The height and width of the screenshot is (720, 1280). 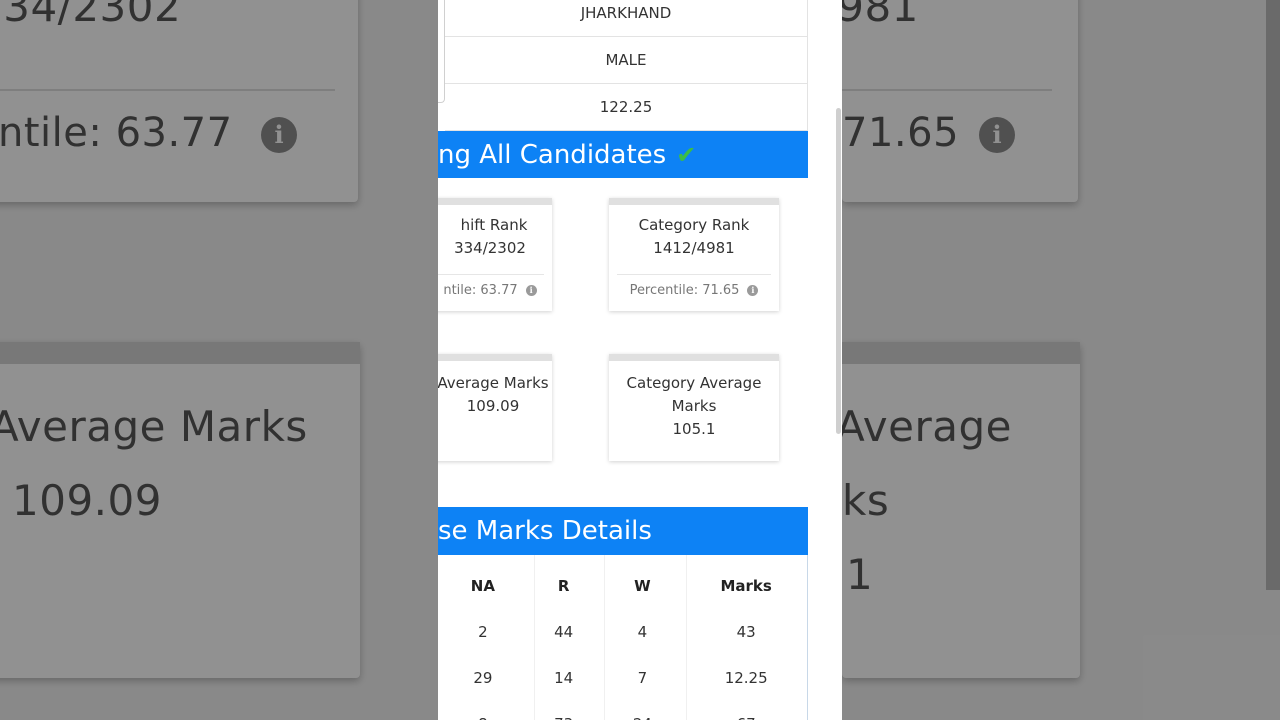 I want to click on cell-w: 4, so click(x=642, y=632).